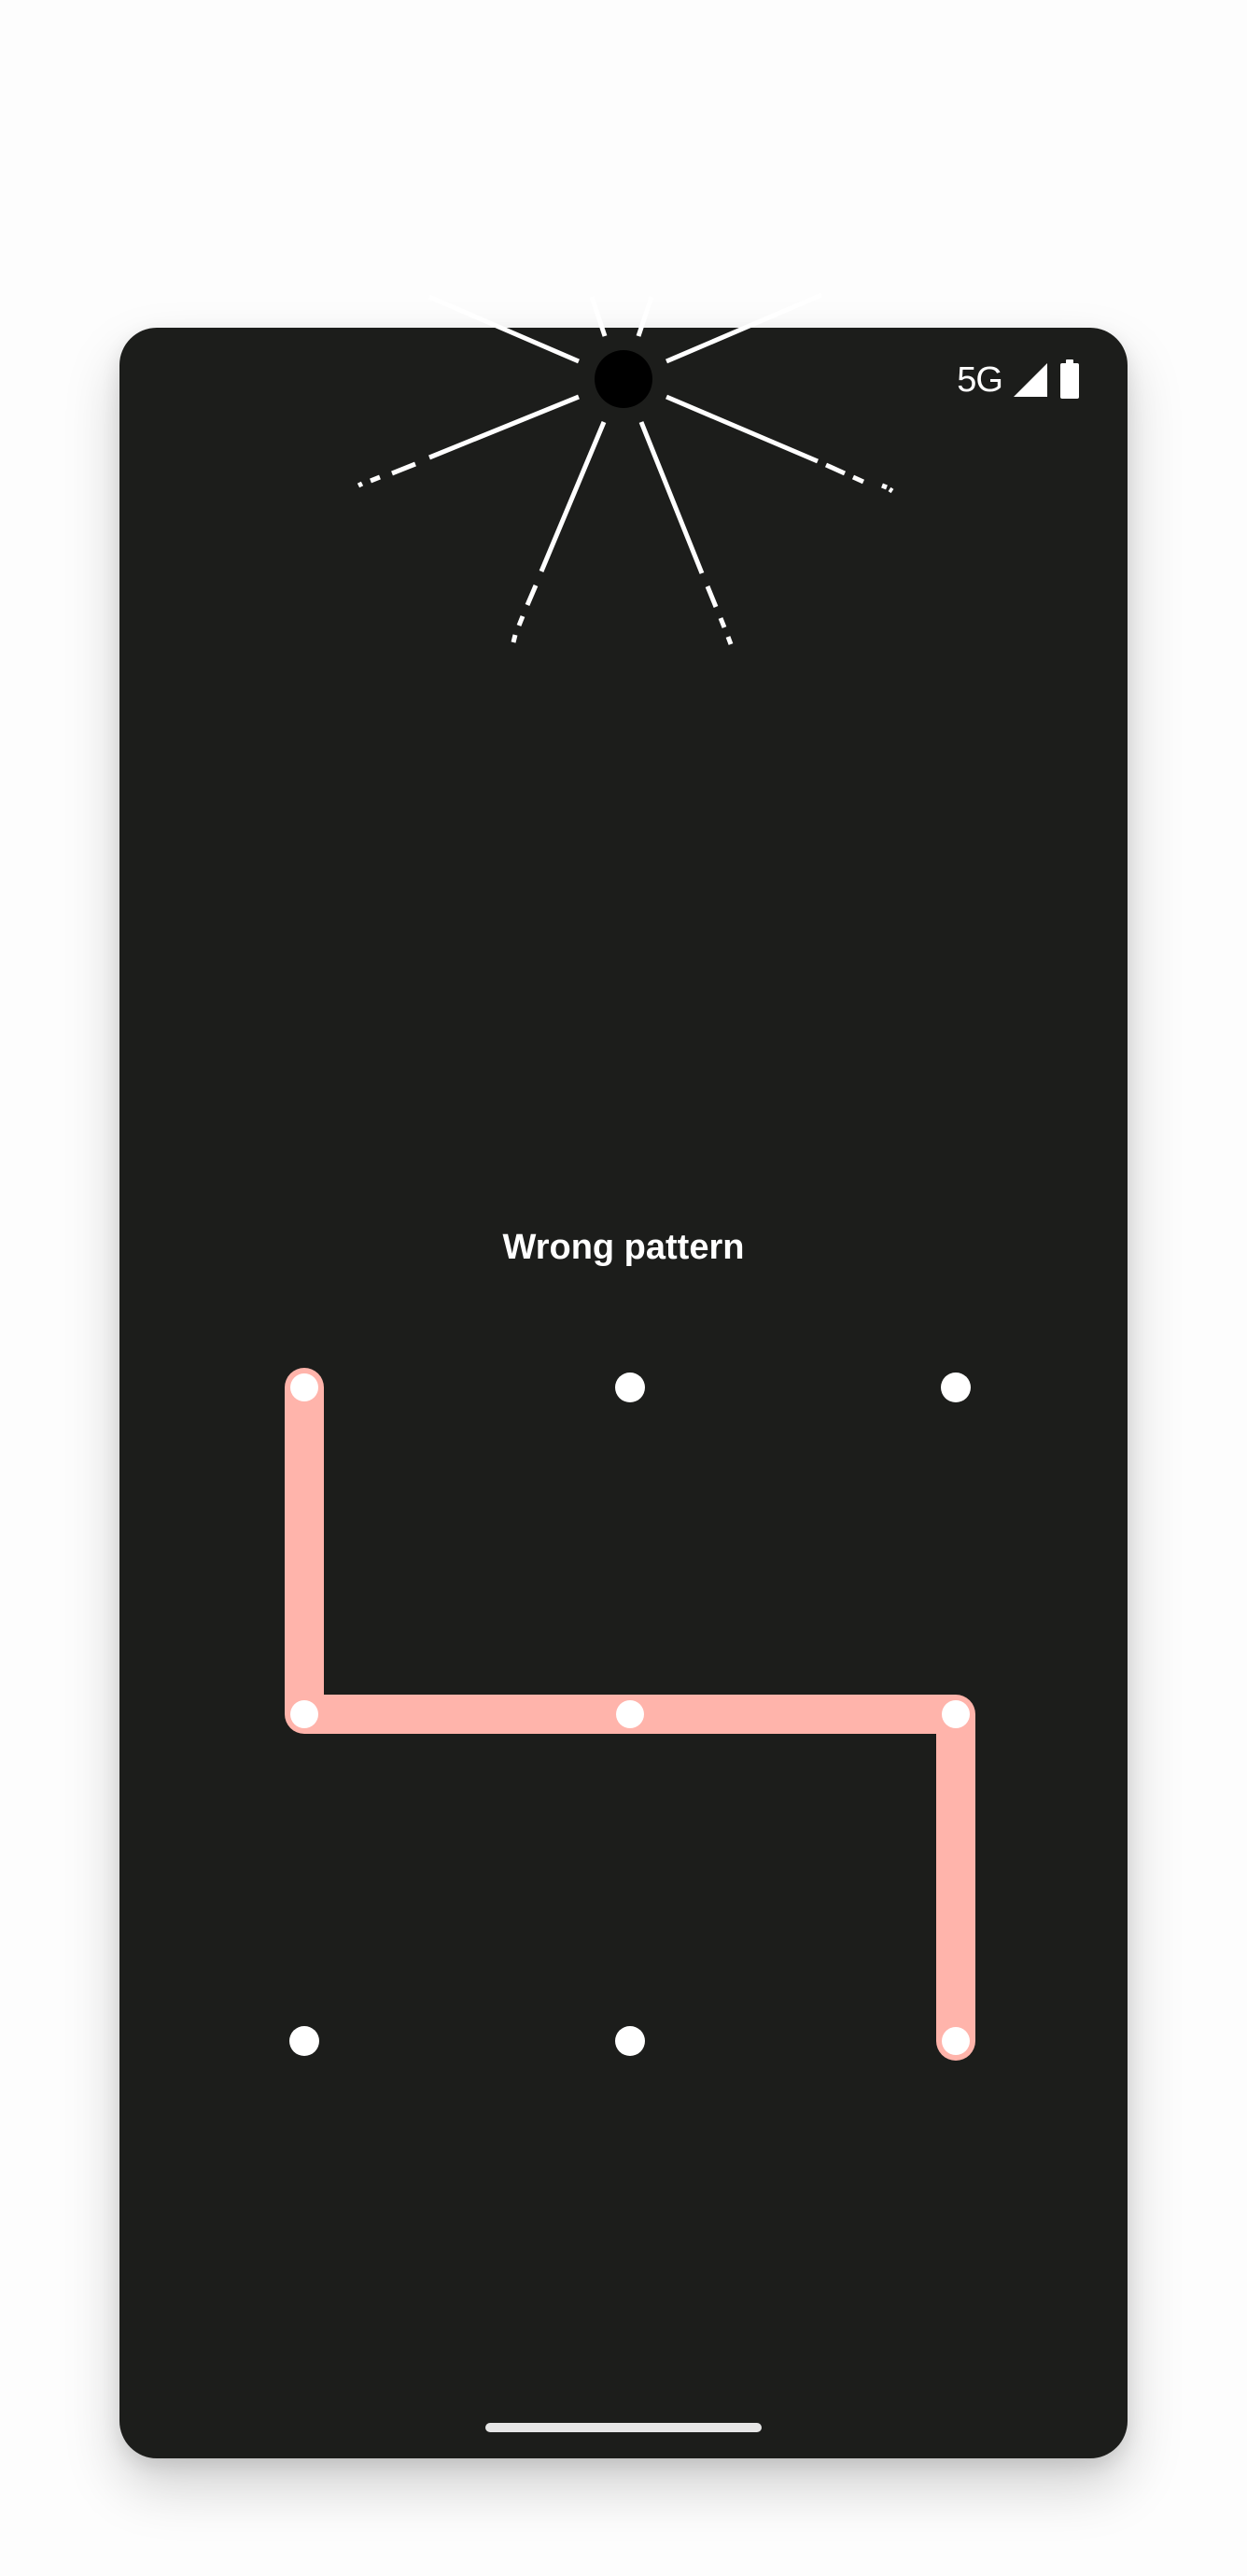  Describe the element at coordinates (624, 2427) in the screenshot. I see `home-indicator` at that location.